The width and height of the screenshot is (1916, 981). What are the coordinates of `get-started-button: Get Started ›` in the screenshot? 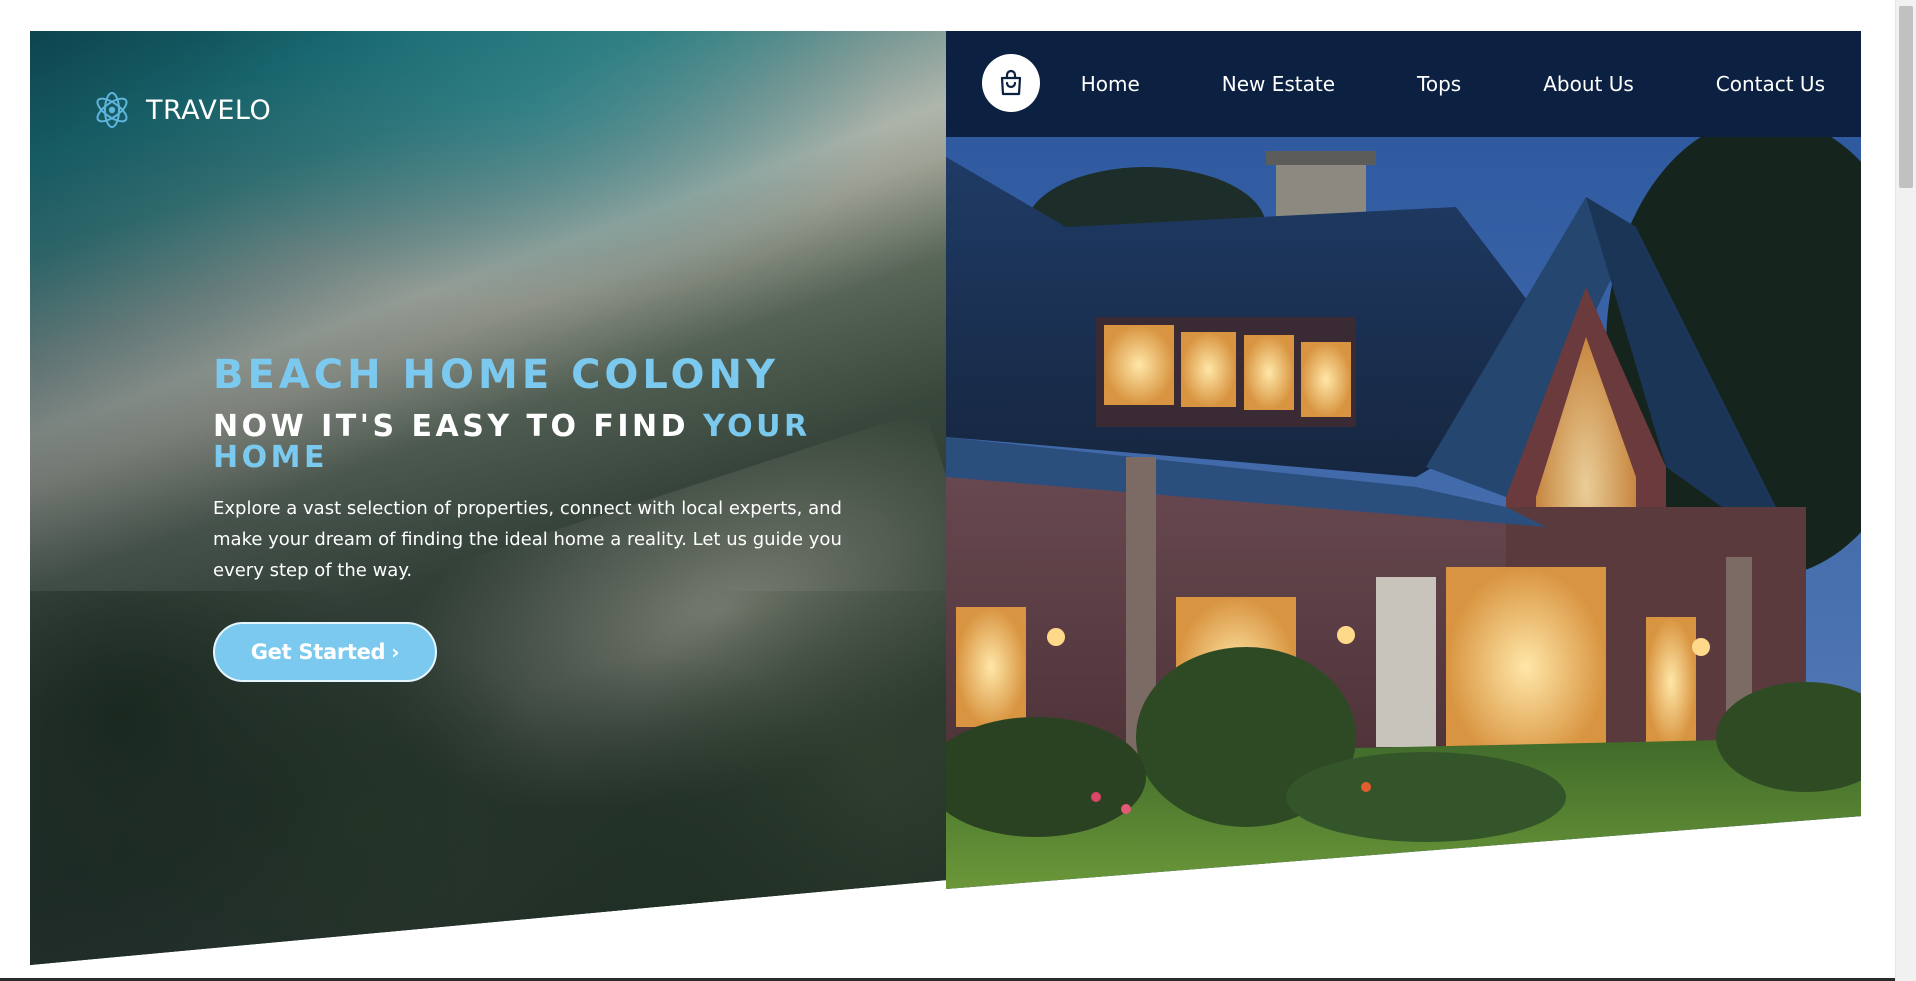 It's located at (325, 652).